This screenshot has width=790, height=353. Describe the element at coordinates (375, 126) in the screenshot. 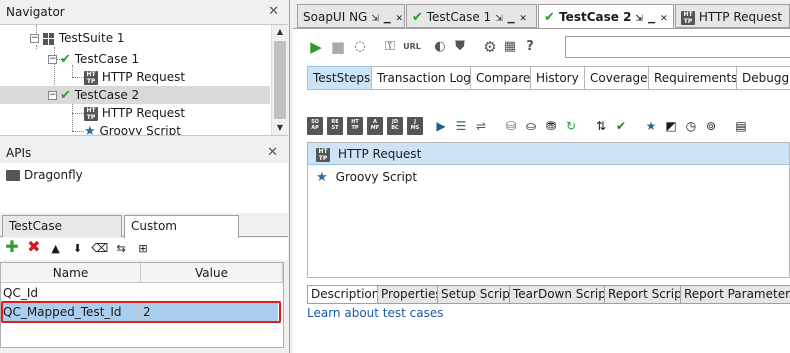

I see `amf-step-icon: A MF` at that location.